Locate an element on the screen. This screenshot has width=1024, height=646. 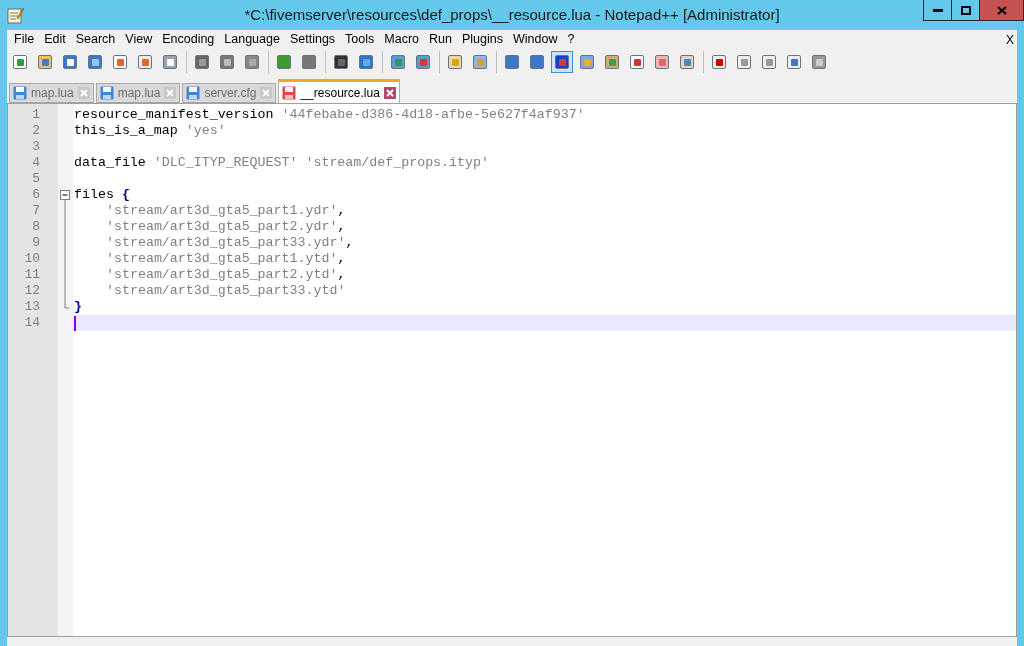
notepad-icon is located at coordinates (16, 15).